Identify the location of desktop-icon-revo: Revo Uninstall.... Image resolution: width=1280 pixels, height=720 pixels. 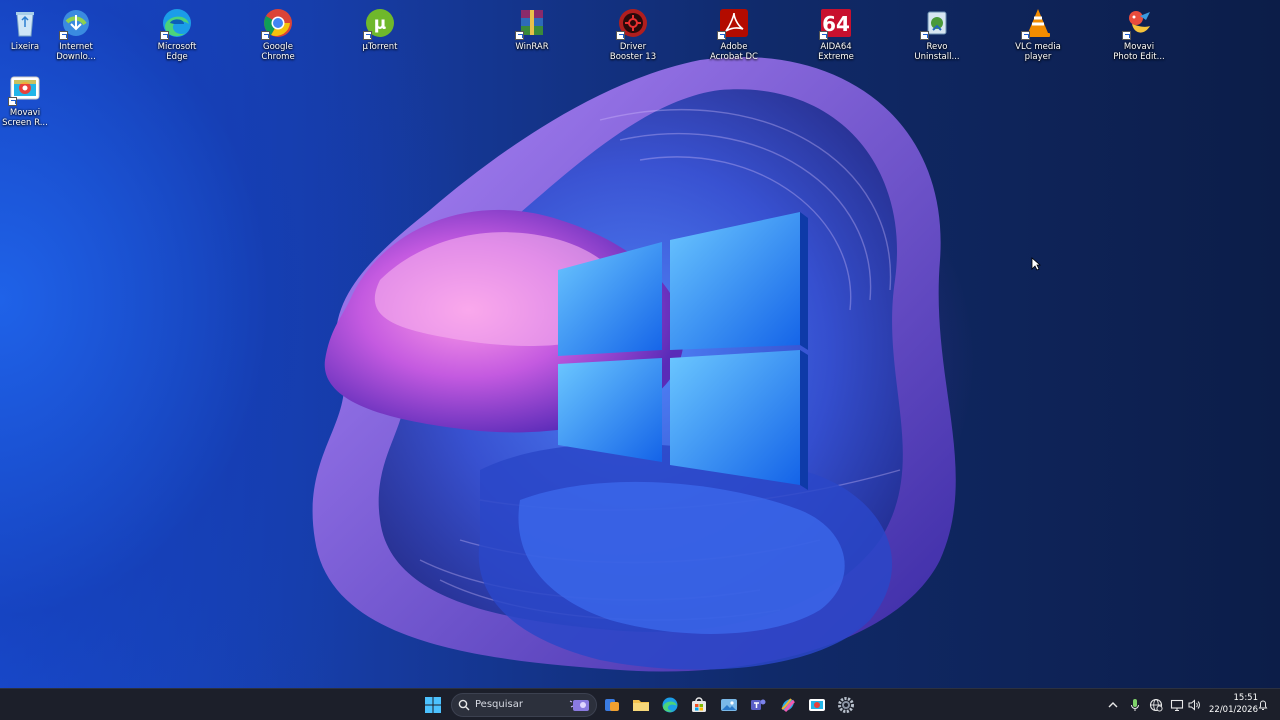
(937, 32).